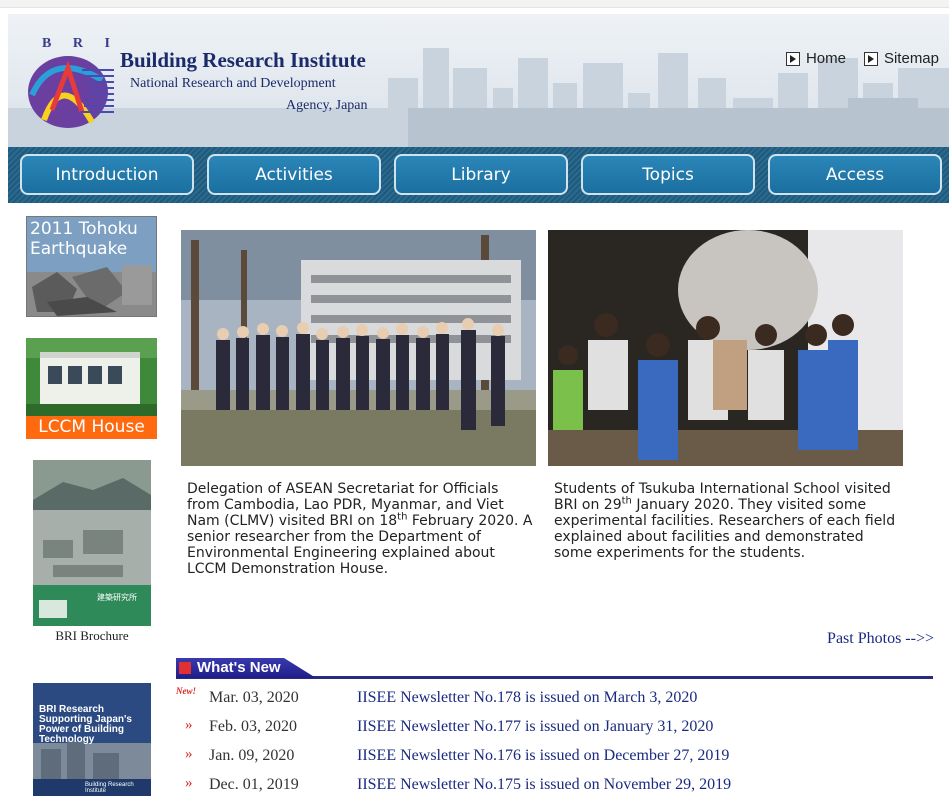  Describe the element at coordinates (91, 427) in the screenshot. I see `lccm-house-label: LCCM House` at that location.